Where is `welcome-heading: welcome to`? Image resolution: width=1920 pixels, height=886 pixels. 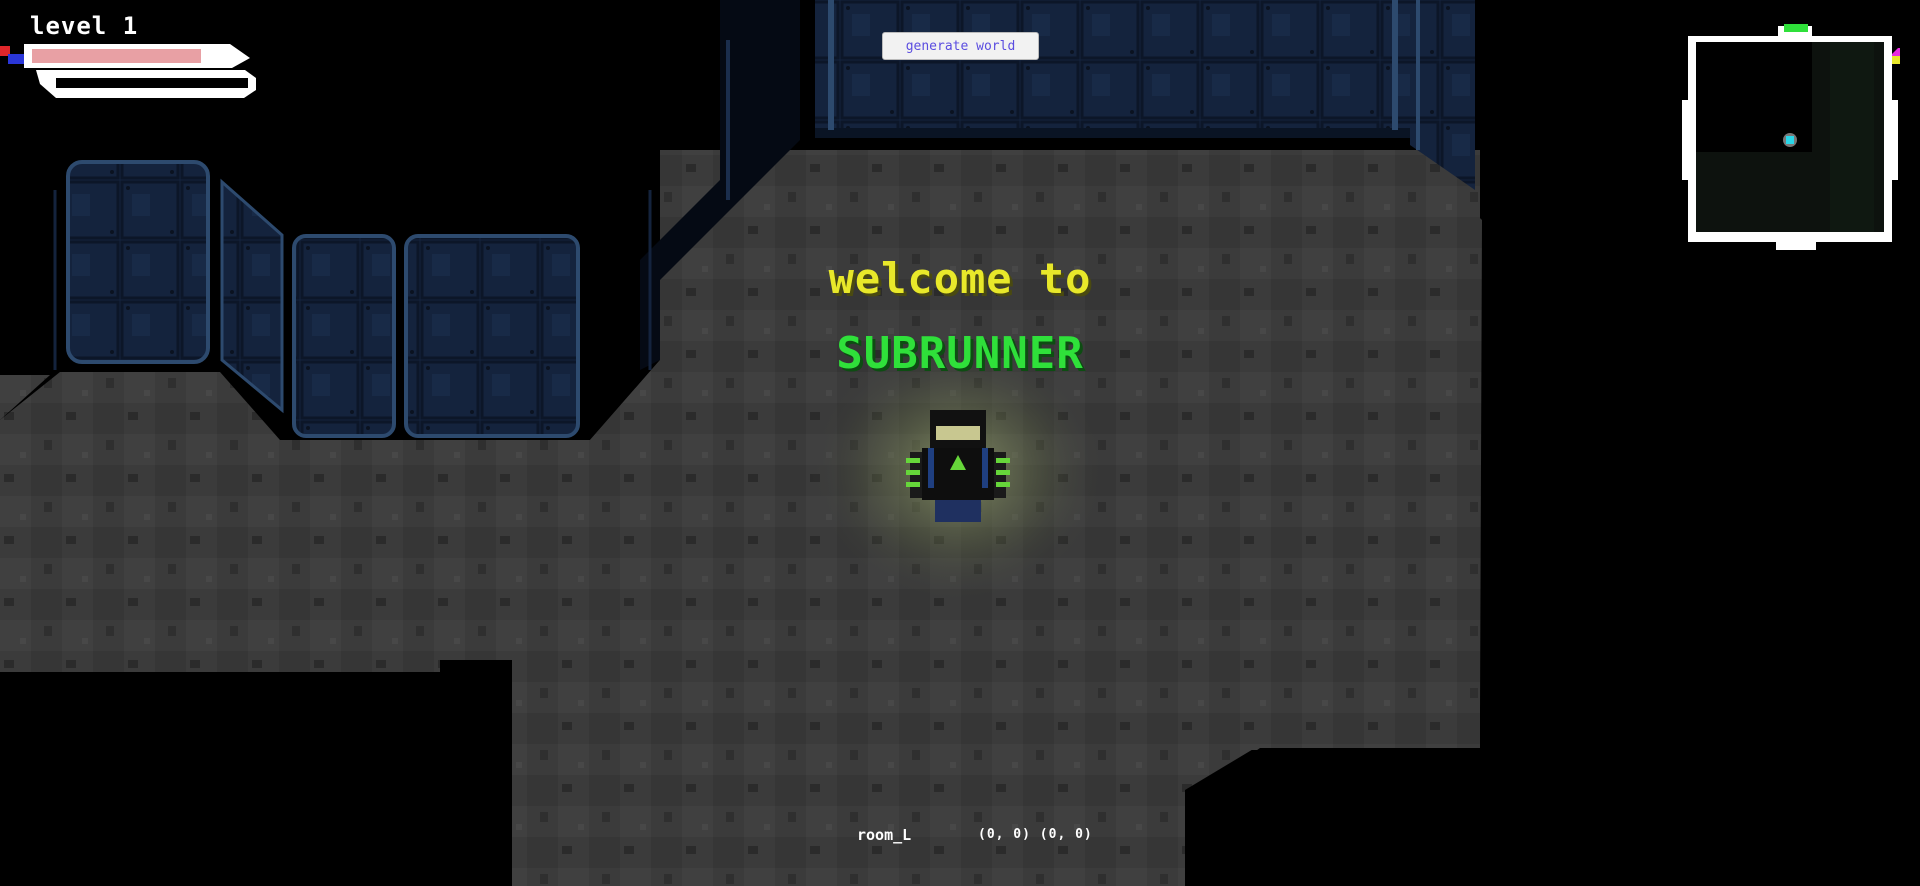
welcome-heading: welcome to is located at coordinates (960, 278).